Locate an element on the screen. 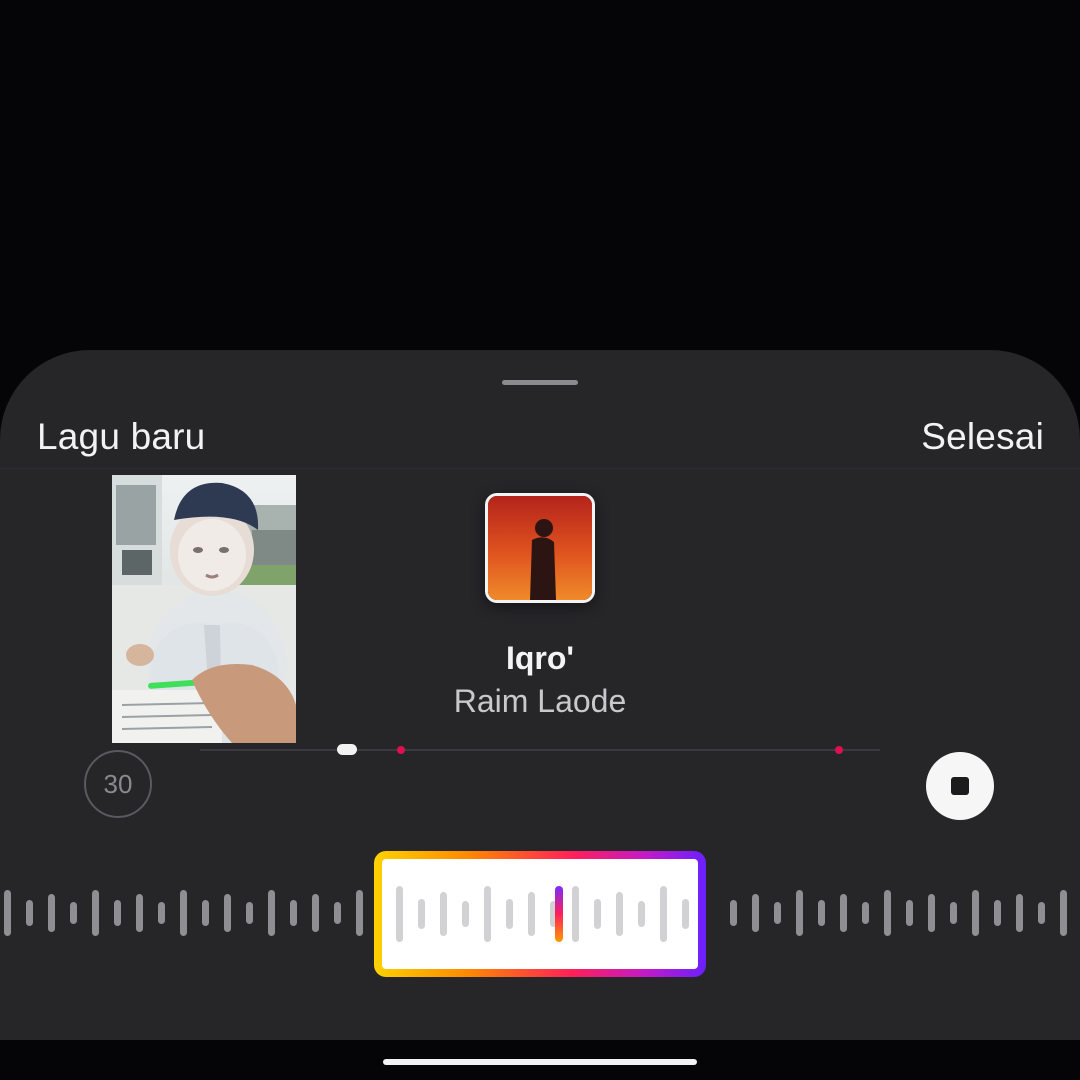 Image resolution: width=1080 pixels, height=1080 pixels. album-cover is located at coordinates (540, 548).